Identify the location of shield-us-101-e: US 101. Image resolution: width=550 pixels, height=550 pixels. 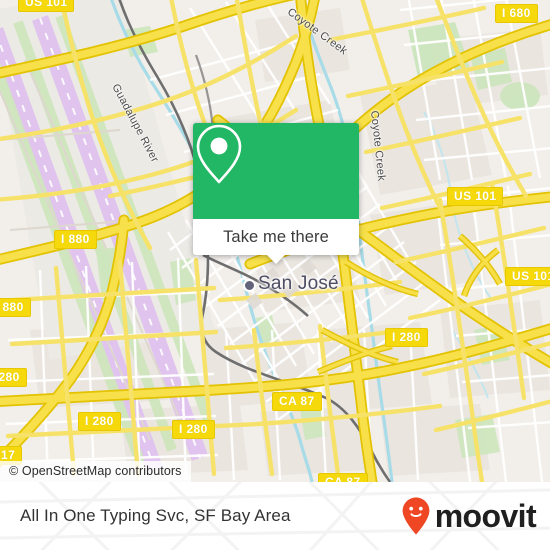
(475, 196).